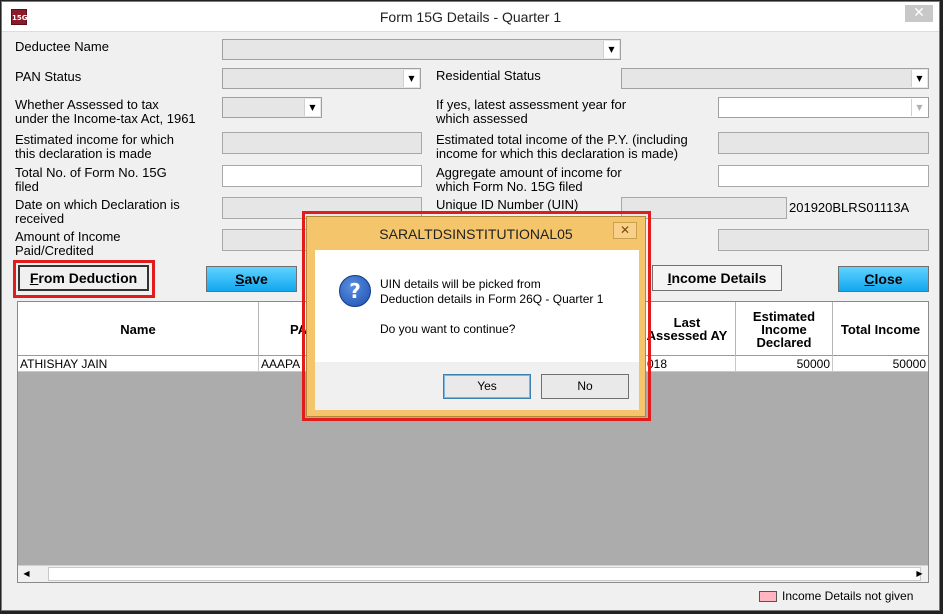 The image size is (943, 614). What do you see at coordinates (62, 46) in the screenshot?
I see `deductee-name-label: Deductee Name` at bounding box center [62, 46].